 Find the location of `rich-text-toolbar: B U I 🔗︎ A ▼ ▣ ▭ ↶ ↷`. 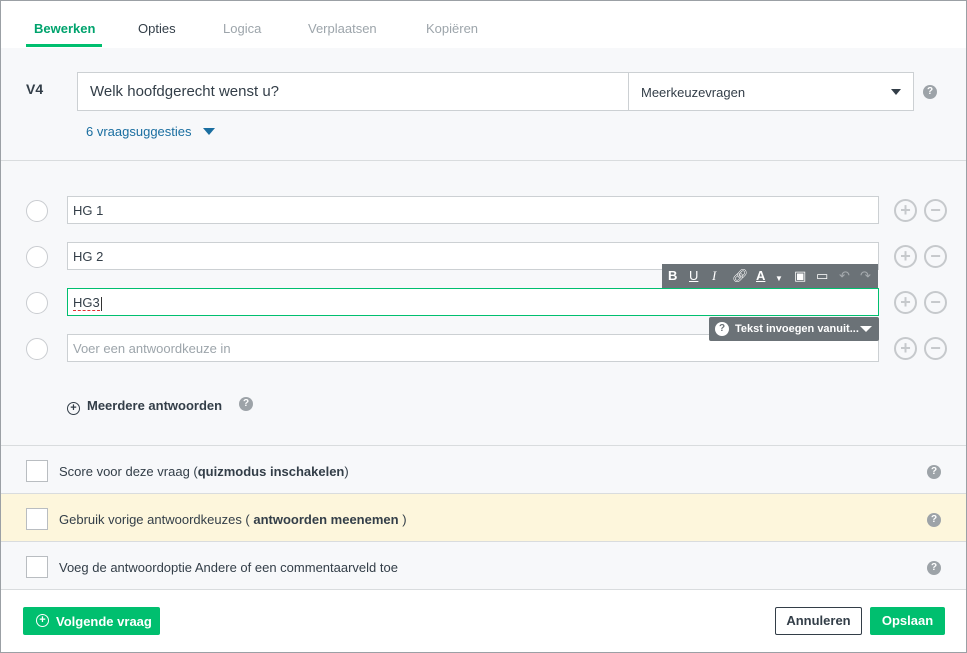

rich-text-toolbar: B U I 🔗︎ A ▼ ▣ ▭ ↶ ↷ is located at coordinates (770, 276).